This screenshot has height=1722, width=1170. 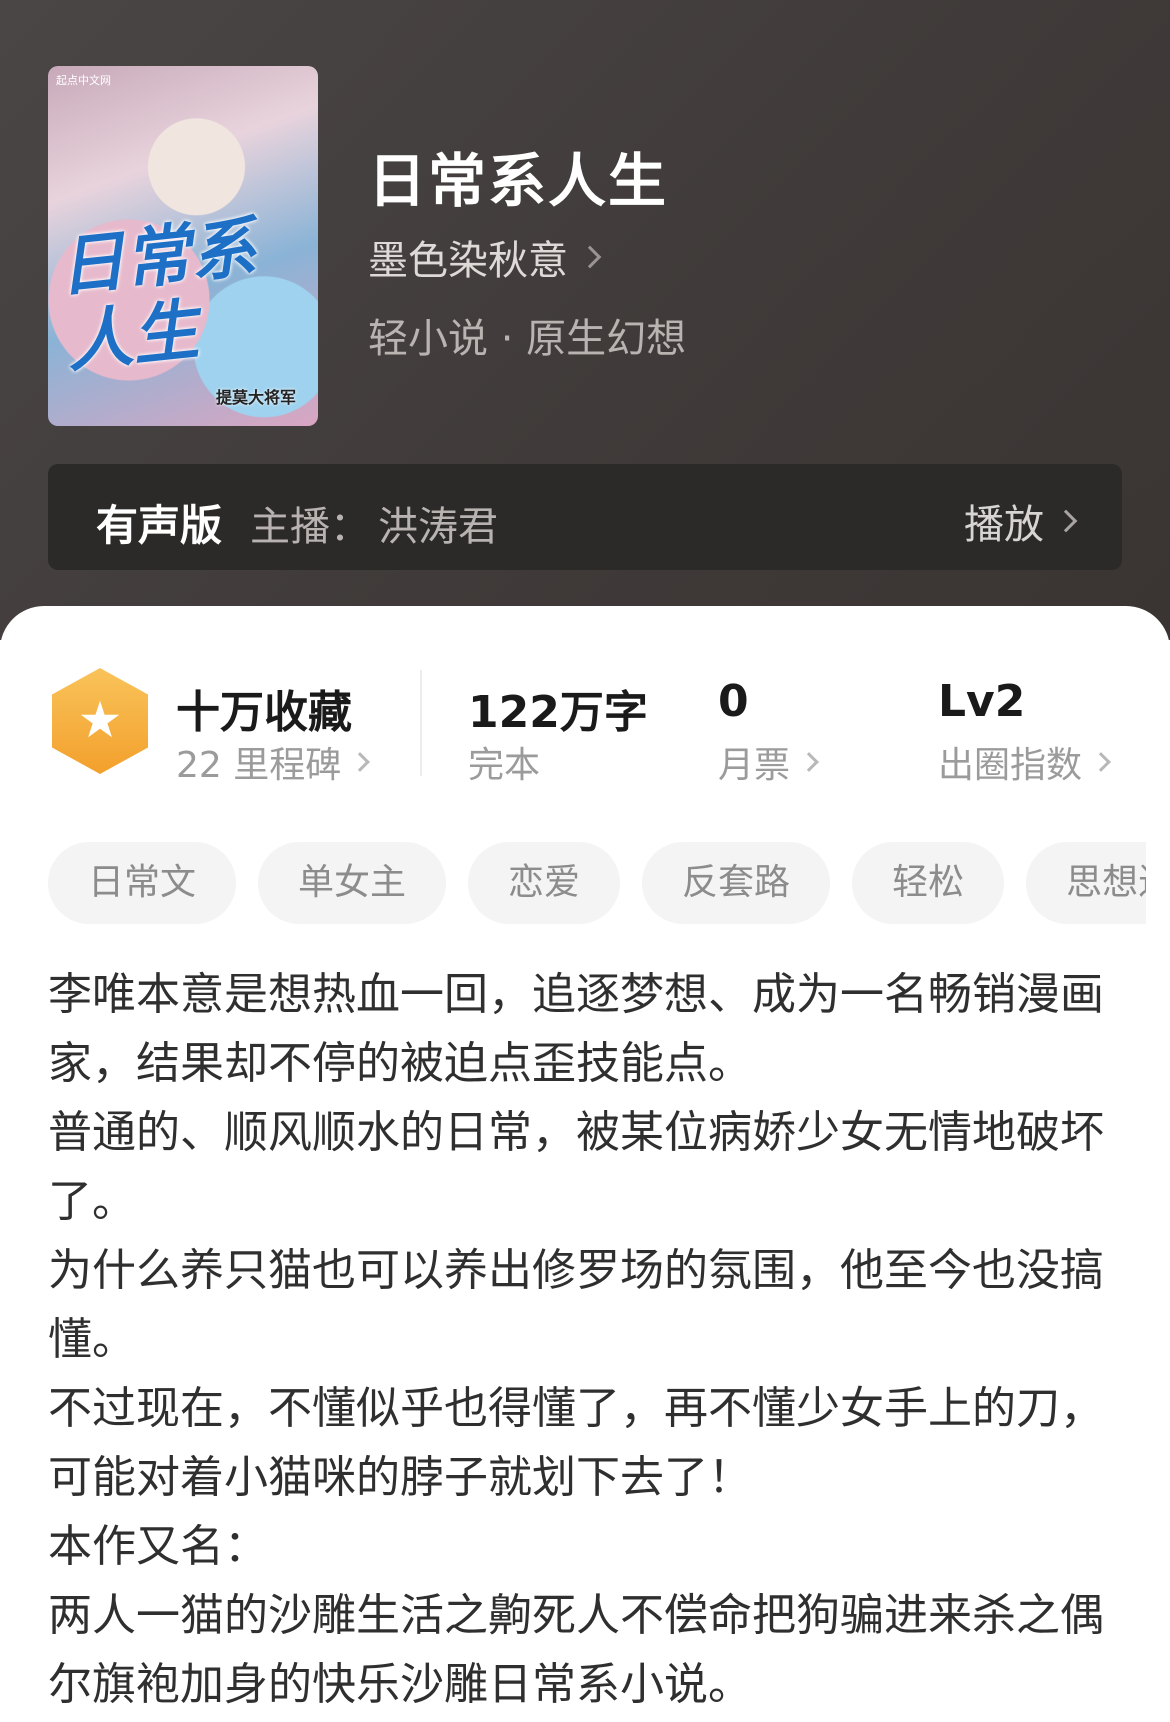 What do you see at coordinates (83, 80) in the screenshot?
I see `cover-publisher-badge: 起点中文网` at bounding box center [83, 80].